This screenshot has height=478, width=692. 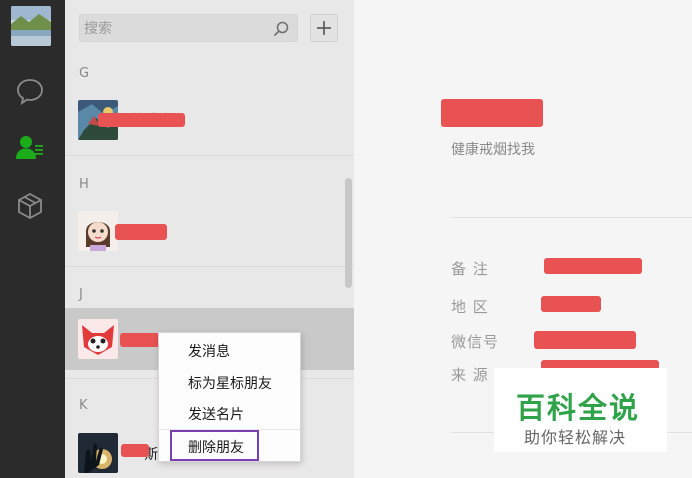 What do you see at coordinates (84, 73) in the screenshot?
I see `group-letter-g: G` at bounding box center [84, 73].